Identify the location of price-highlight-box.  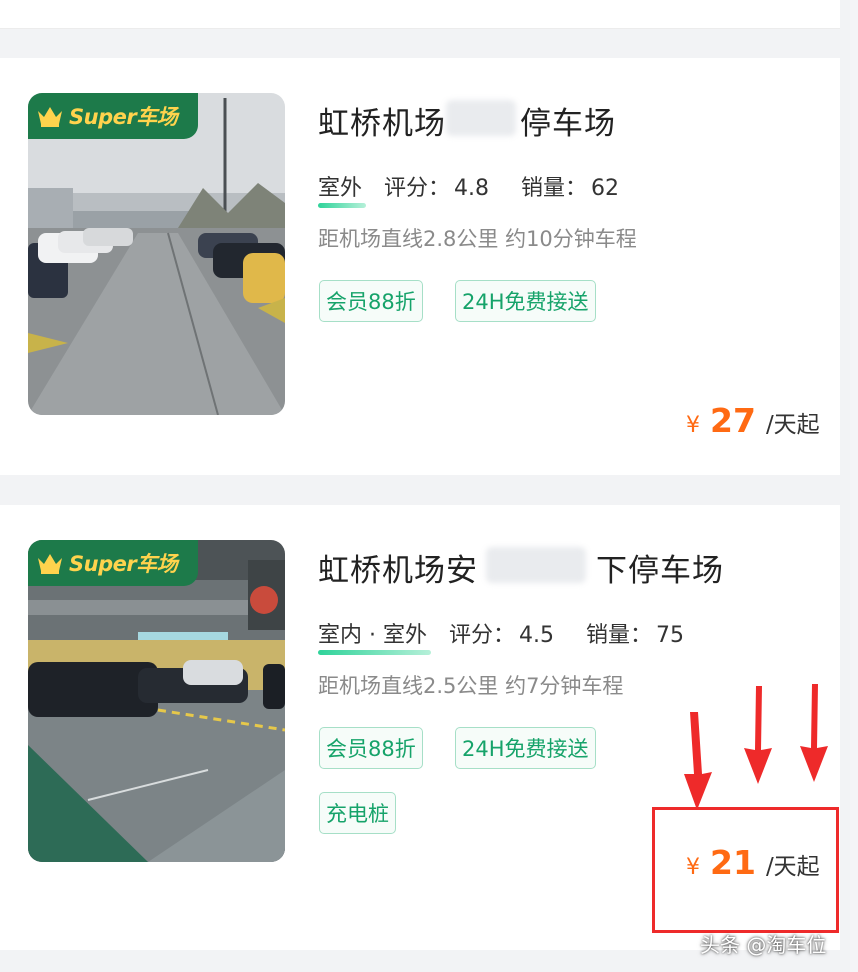
(745, 870).